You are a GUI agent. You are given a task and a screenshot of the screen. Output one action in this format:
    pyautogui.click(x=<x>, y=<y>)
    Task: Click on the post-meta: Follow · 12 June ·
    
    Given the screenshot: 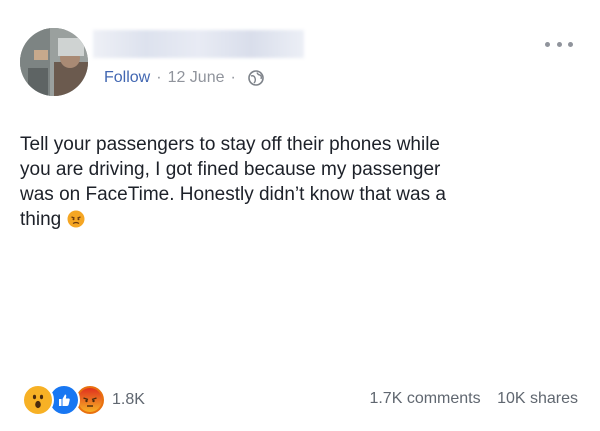 What is the action you would take?
    pyautogui.click(x=184, y=78)
    